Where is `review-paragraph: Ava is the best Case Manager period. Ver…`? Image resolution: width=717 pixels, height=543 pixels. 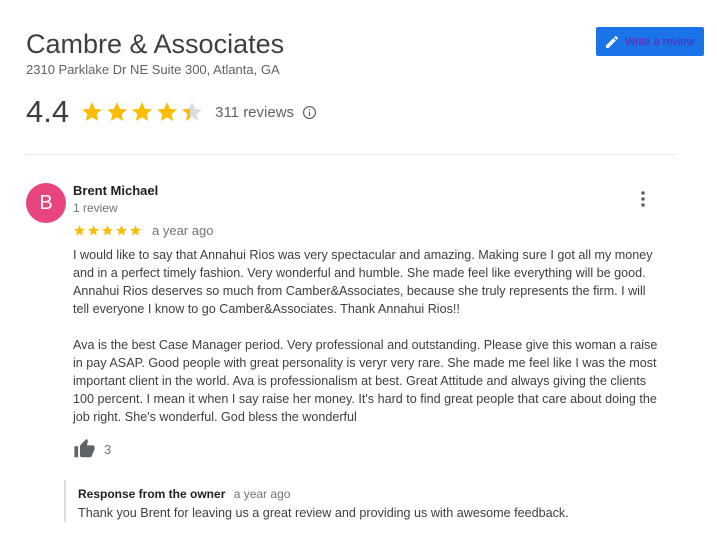 review-paragraph: Ava is the best Case Manager period. Ver… is located at coordinates (365, 381).